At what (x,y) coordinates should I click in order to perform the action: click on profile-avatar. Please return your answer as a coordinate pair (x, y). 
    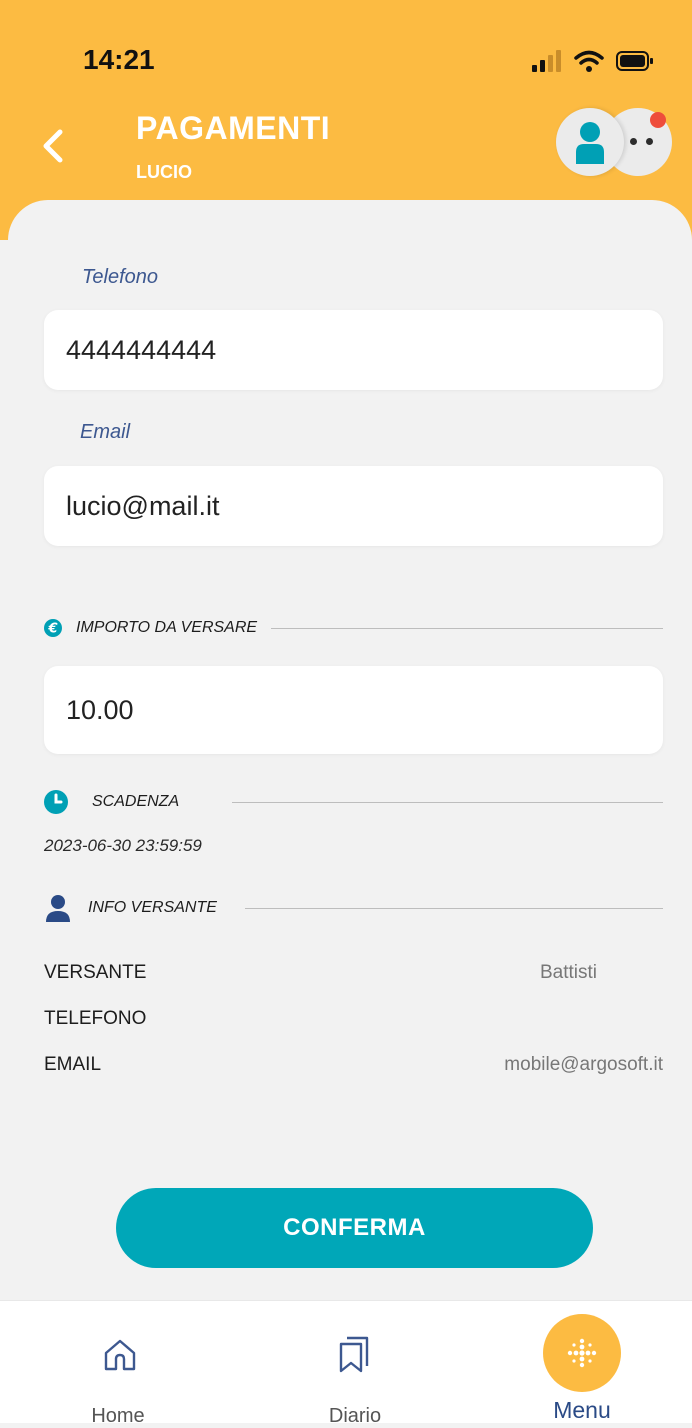
    Looking at the image, I should click on (590, 142).